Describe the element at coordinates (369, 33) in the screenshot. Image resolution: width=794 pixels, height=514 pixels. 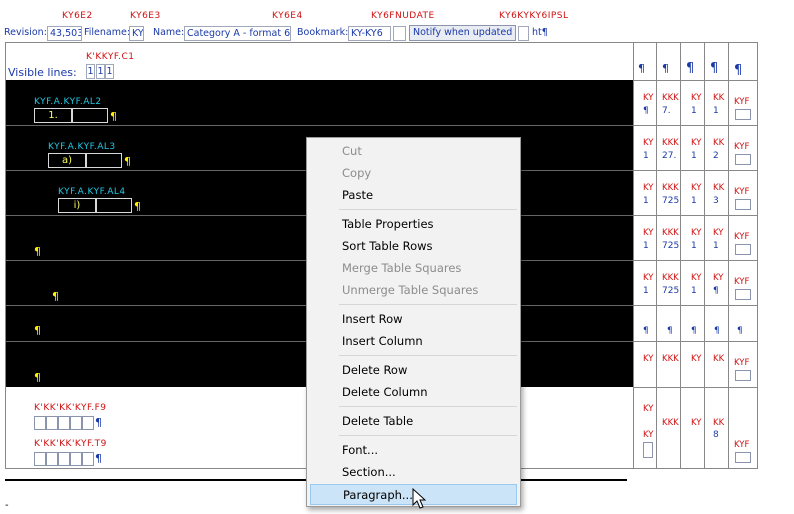
I see `bookmark-field: KY-KY6` at that location.